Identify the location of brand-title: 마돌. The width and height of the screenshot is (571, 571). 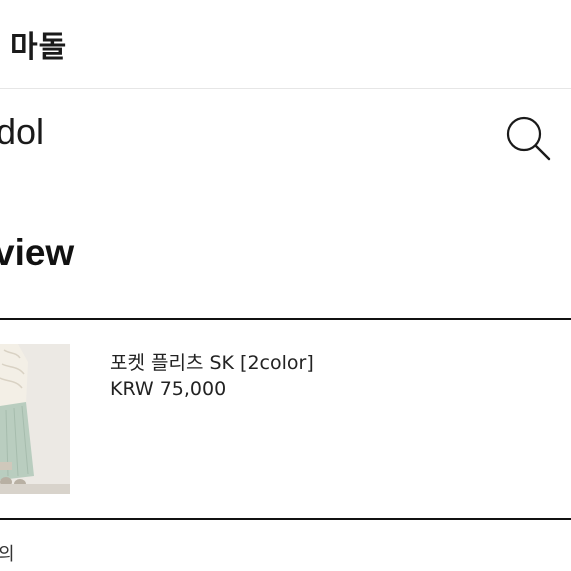
(38, 44).